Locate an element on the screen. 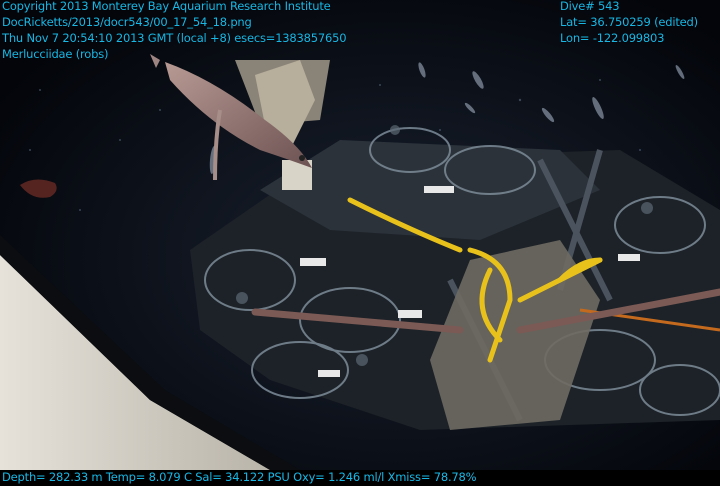 The width and height of the screenshot is (720, 486). latitude-text: Lat= 36.750259 (edited) is located at coordinates (629, 22).